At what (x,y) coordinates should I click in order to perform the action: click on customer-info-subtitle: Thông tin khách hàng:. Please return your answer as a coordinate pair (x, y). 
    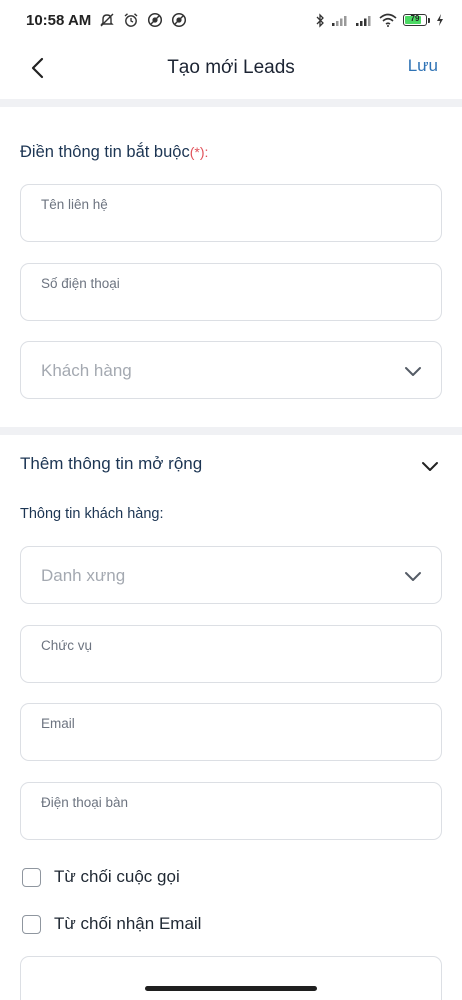
    Looking at the image, I should click on (92, 514).